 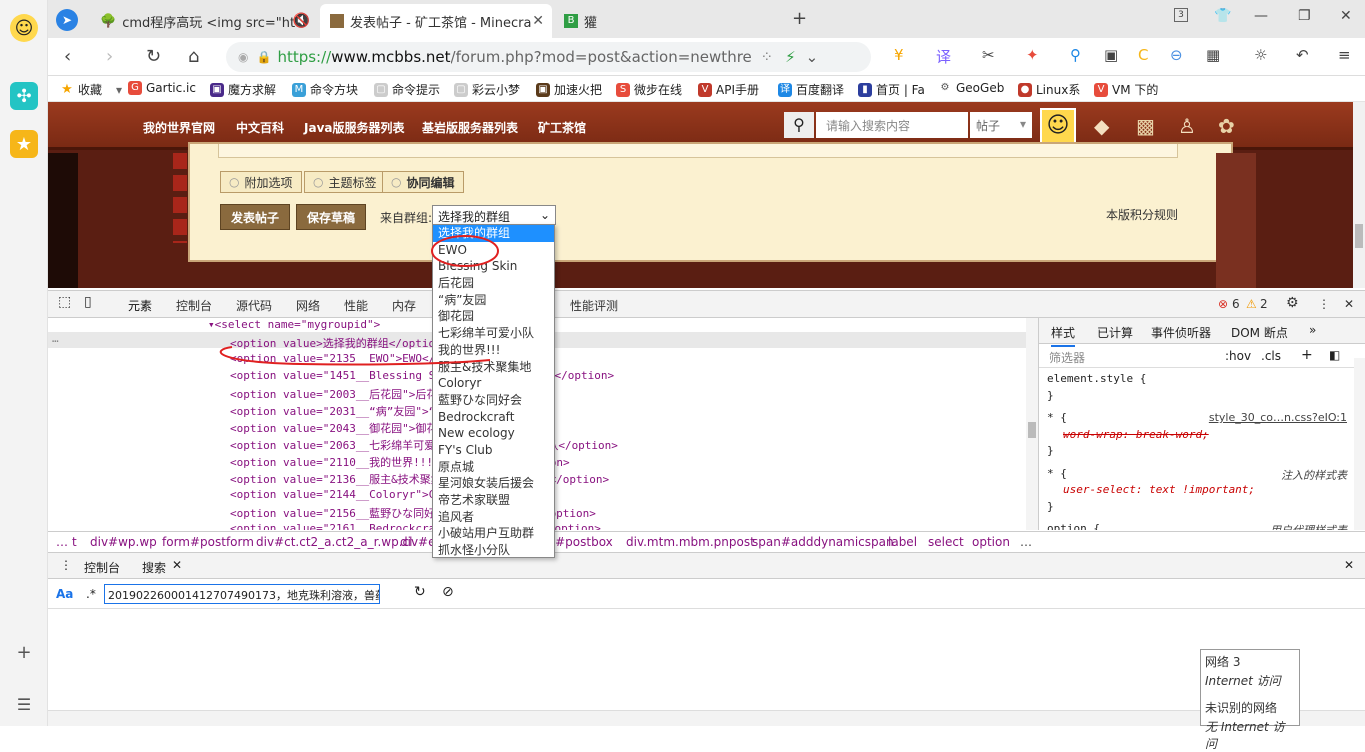 I want to click on minus-circle-icon: ⊖, so click(x=1176, y=55).